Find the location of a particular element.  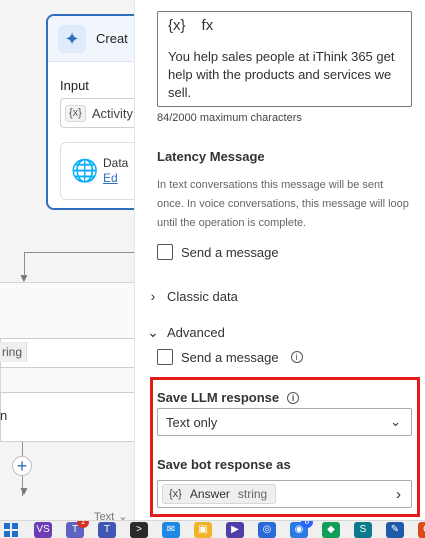

latency-send-message-checkbox is located at coordinates (165, 252).